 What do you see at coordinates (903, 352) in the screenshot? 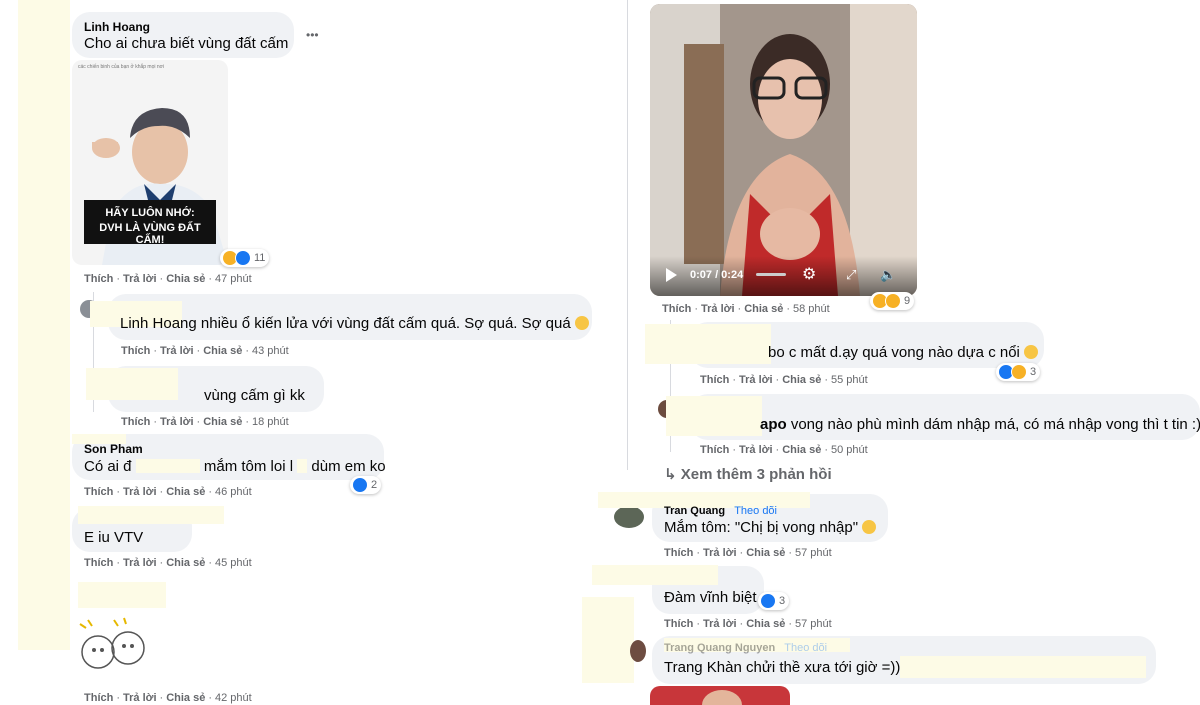
I see `comment-text: bo c mất d.ạy quá vong nào dựa c nổi` at bounding box center [903, 352].